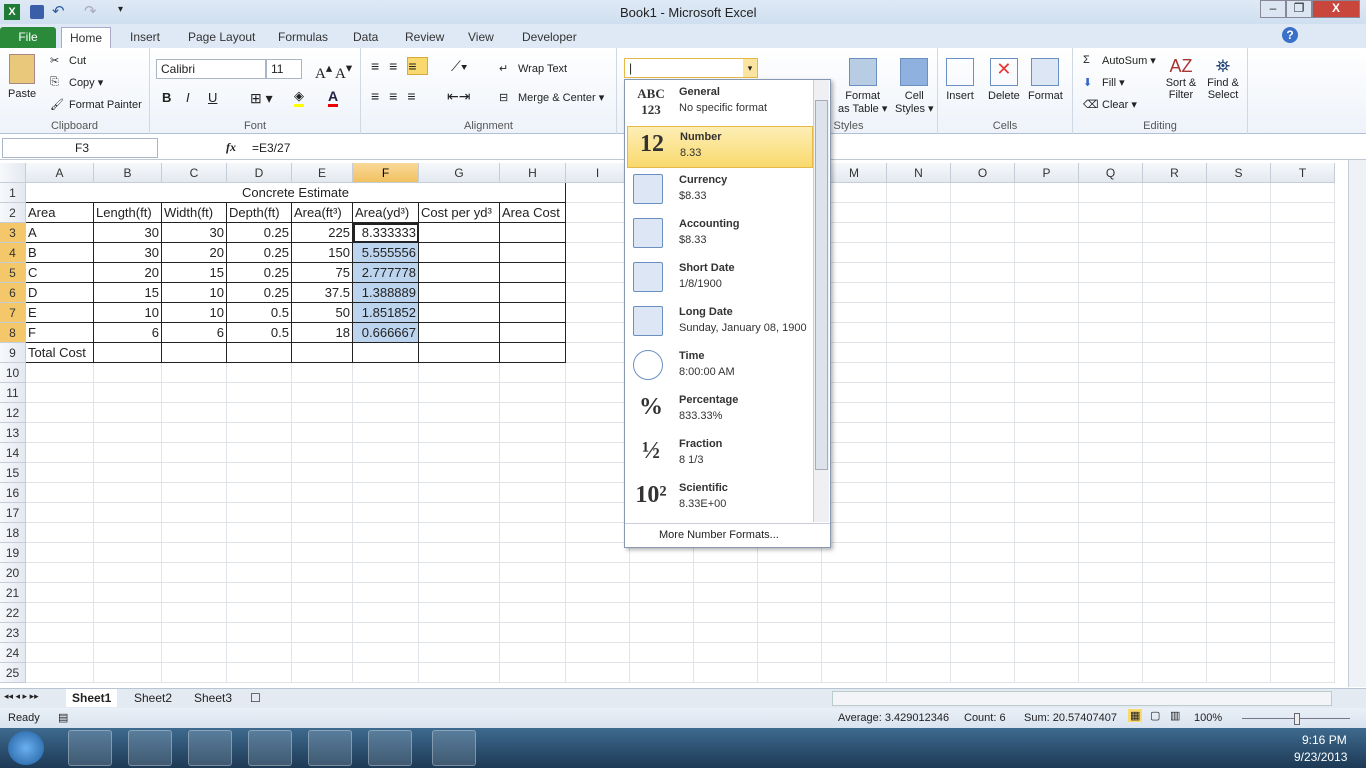 This screenshot has height=768, width=1366. Describe the element at coordinates (1303, 173) in the screenshot. I see `column-header: T` at that location.